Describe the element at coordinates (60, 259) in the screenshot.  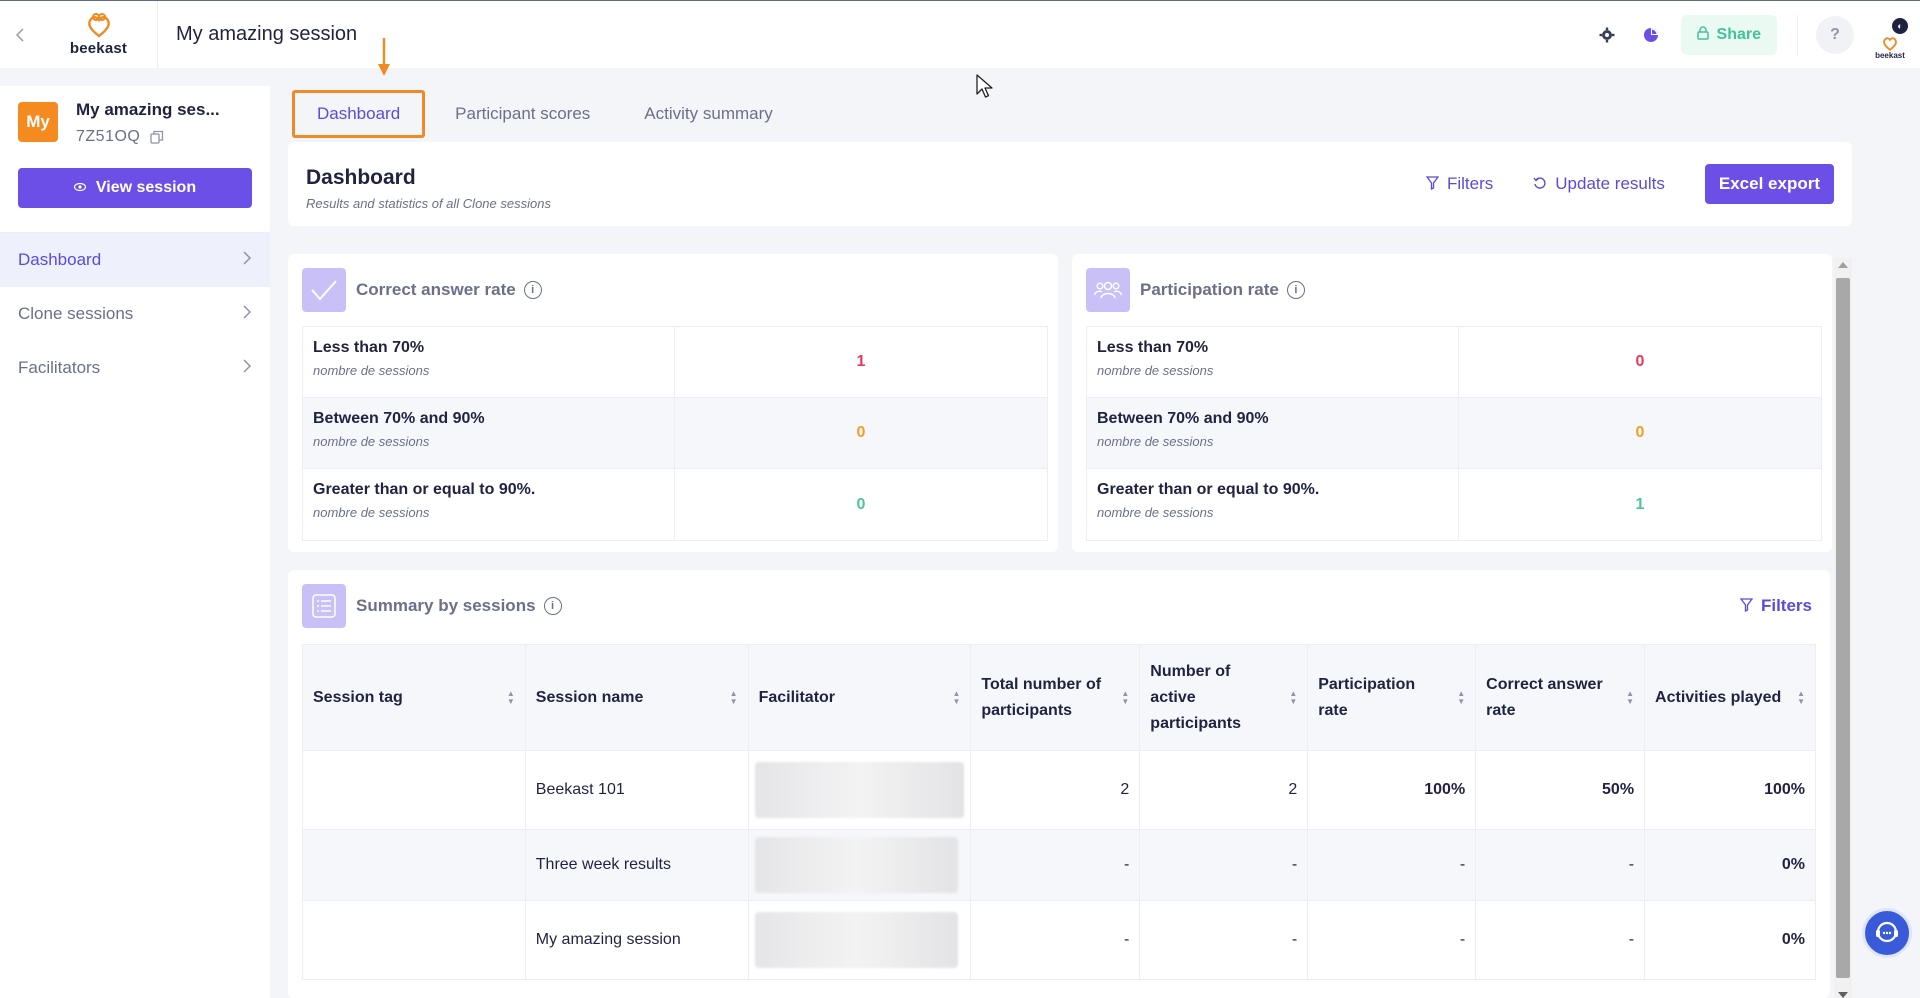
I see `sidebar-item-label: Dashboard` at that location.